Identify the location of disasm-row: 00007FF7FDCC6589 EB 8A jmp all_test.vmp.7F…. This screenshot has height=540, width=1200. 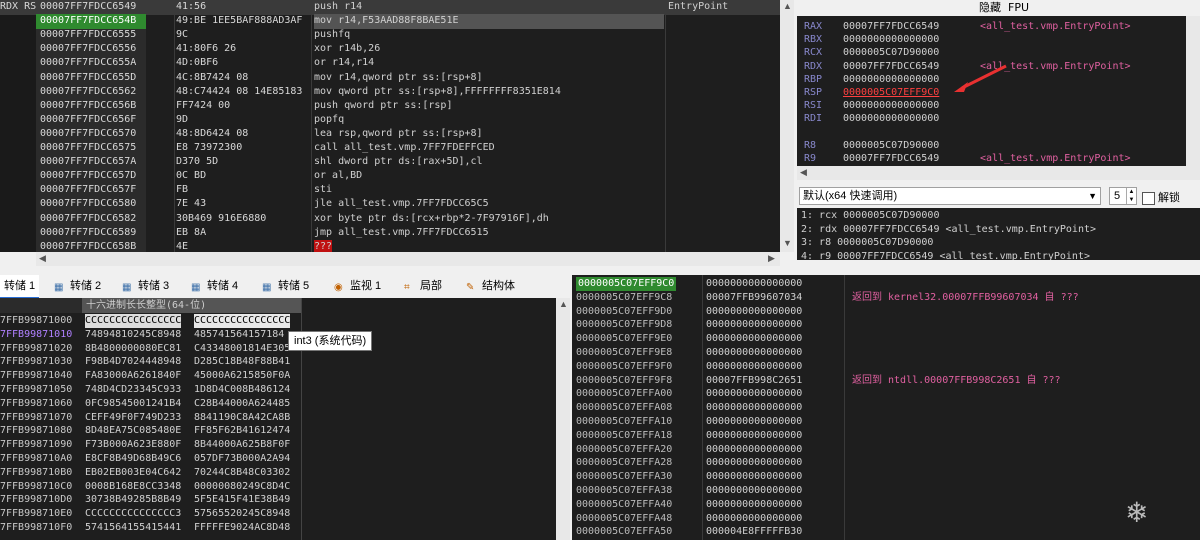
(390, 233).